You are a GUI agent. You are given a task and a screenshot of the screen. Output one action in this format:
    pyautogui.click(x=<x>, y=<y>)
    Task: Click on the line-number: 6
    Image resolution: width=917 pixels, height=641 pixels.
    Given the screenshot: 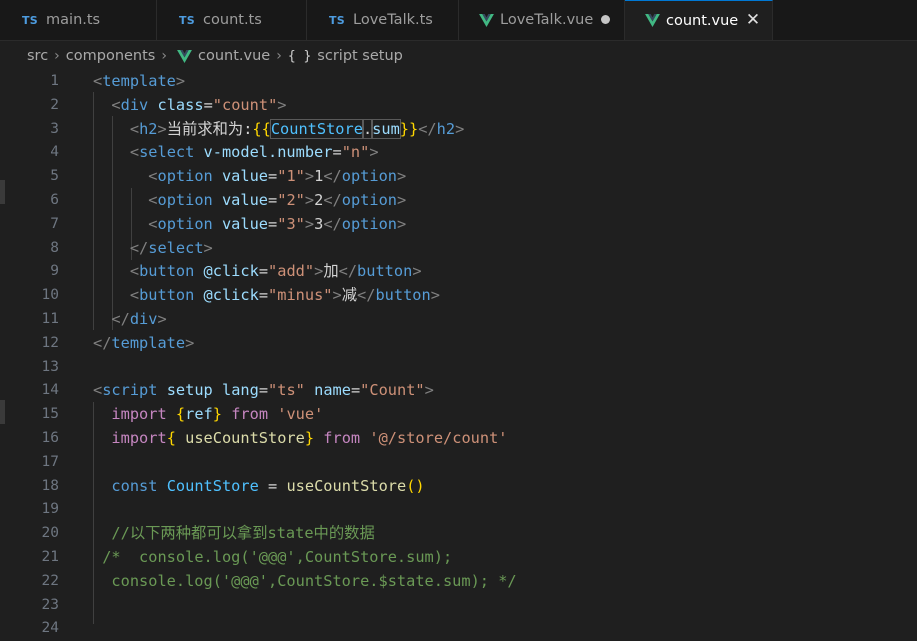 What is the action you would take?
    pyautogui.click(x=54, y=200)
    